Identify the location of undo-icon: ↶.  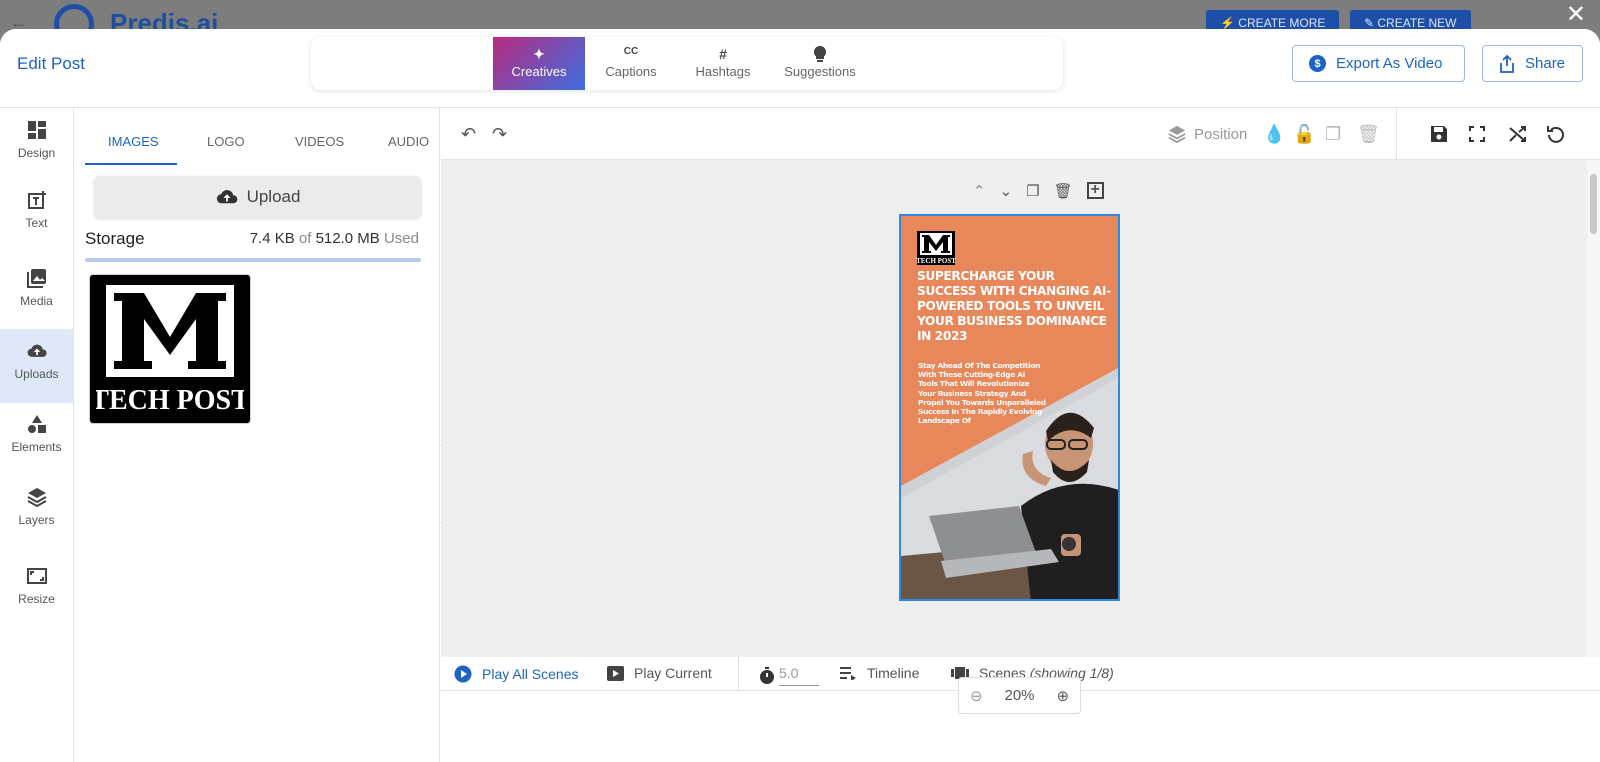
(468, 134).